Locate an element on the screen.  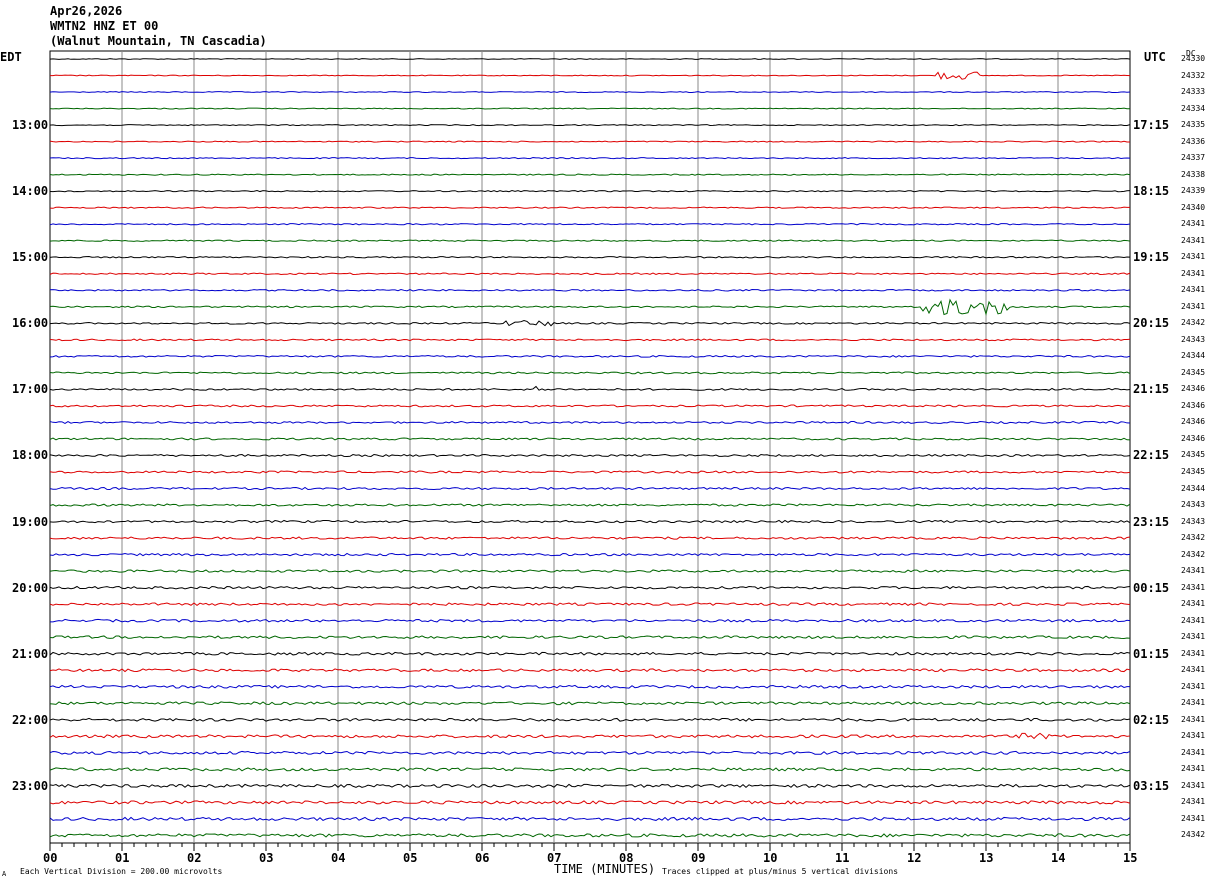
left-hour-label: 18:00 is located at coordinates (30, 455).